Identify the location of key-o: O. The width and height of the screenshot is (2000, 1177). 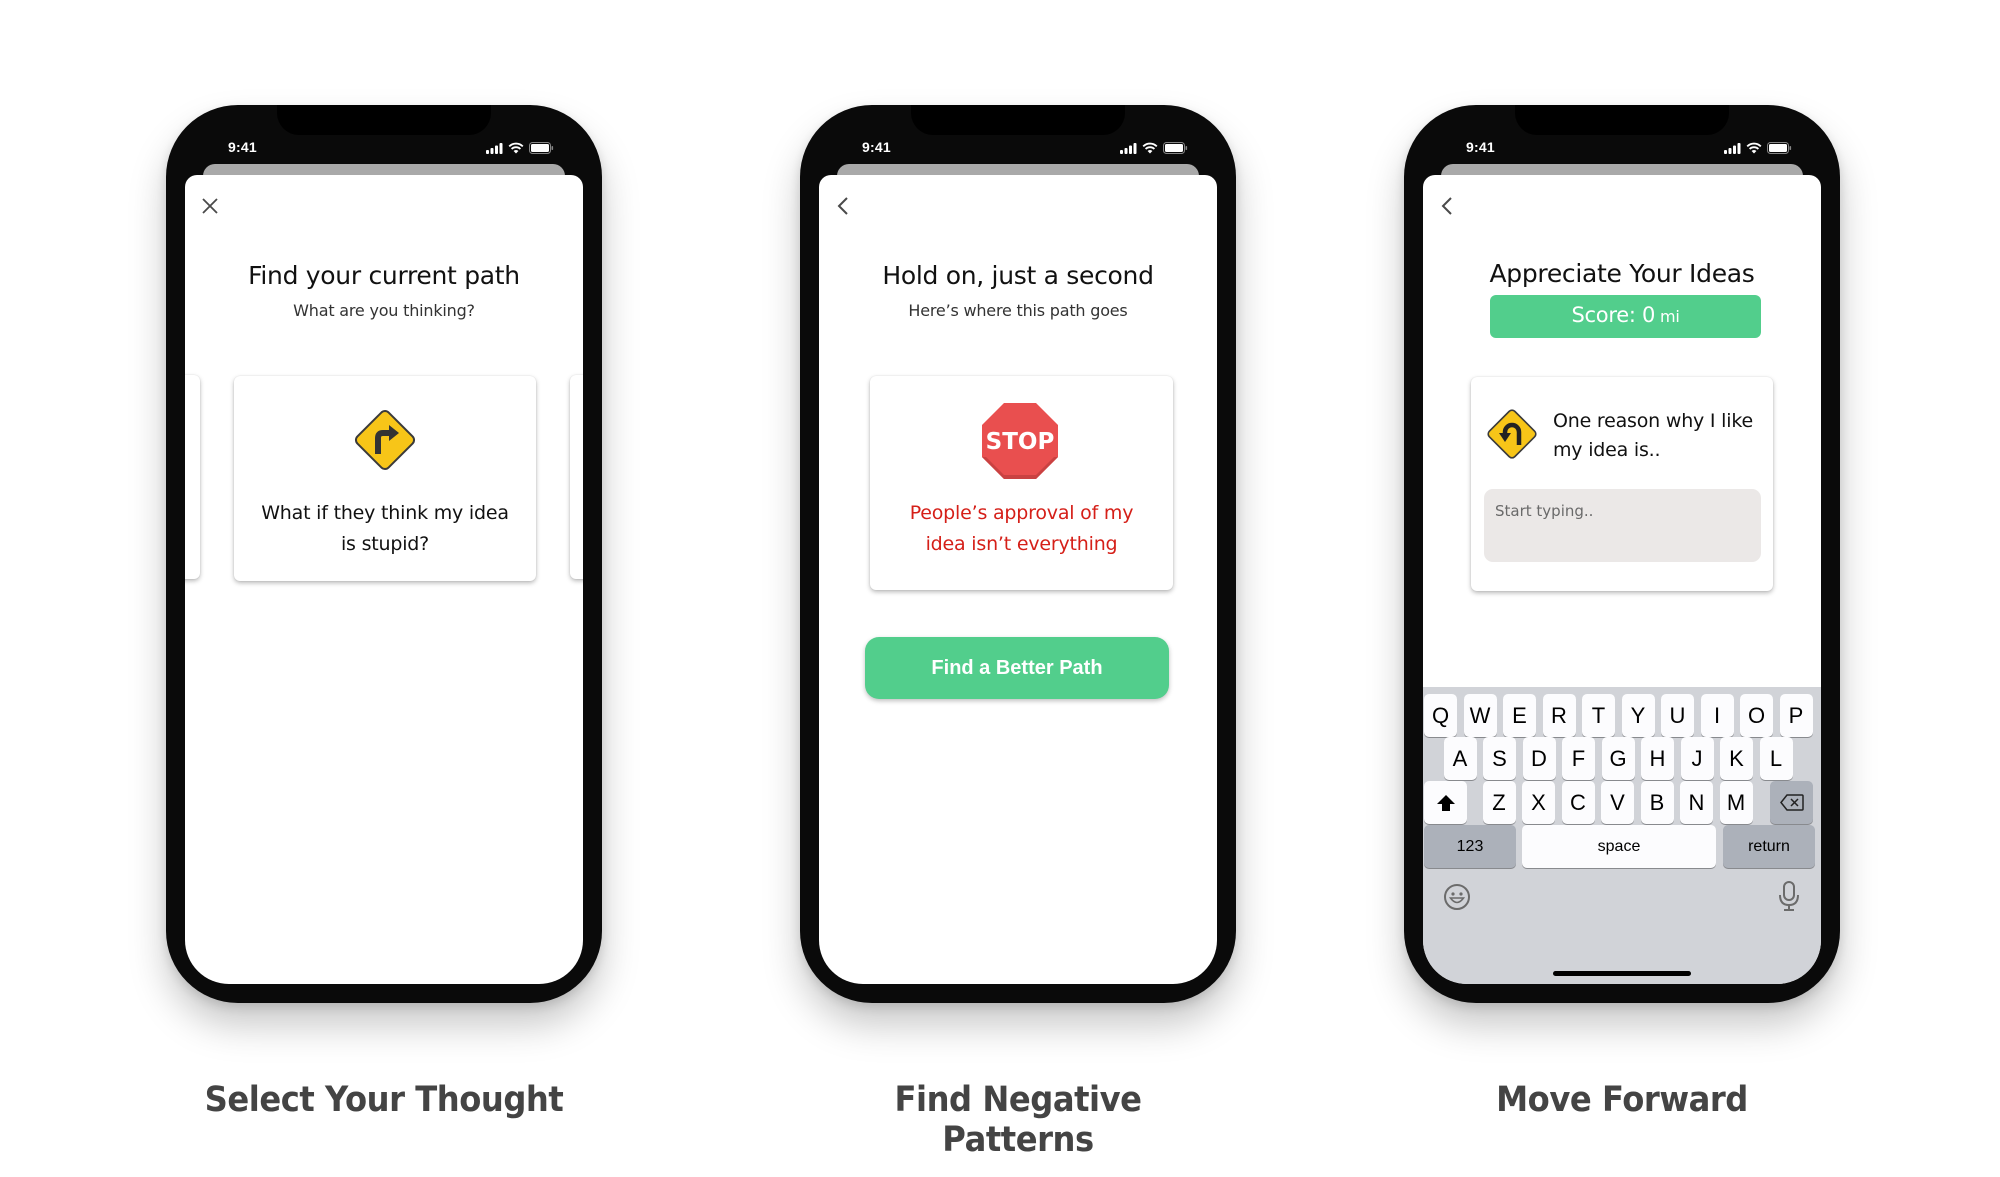
(1756, 715).